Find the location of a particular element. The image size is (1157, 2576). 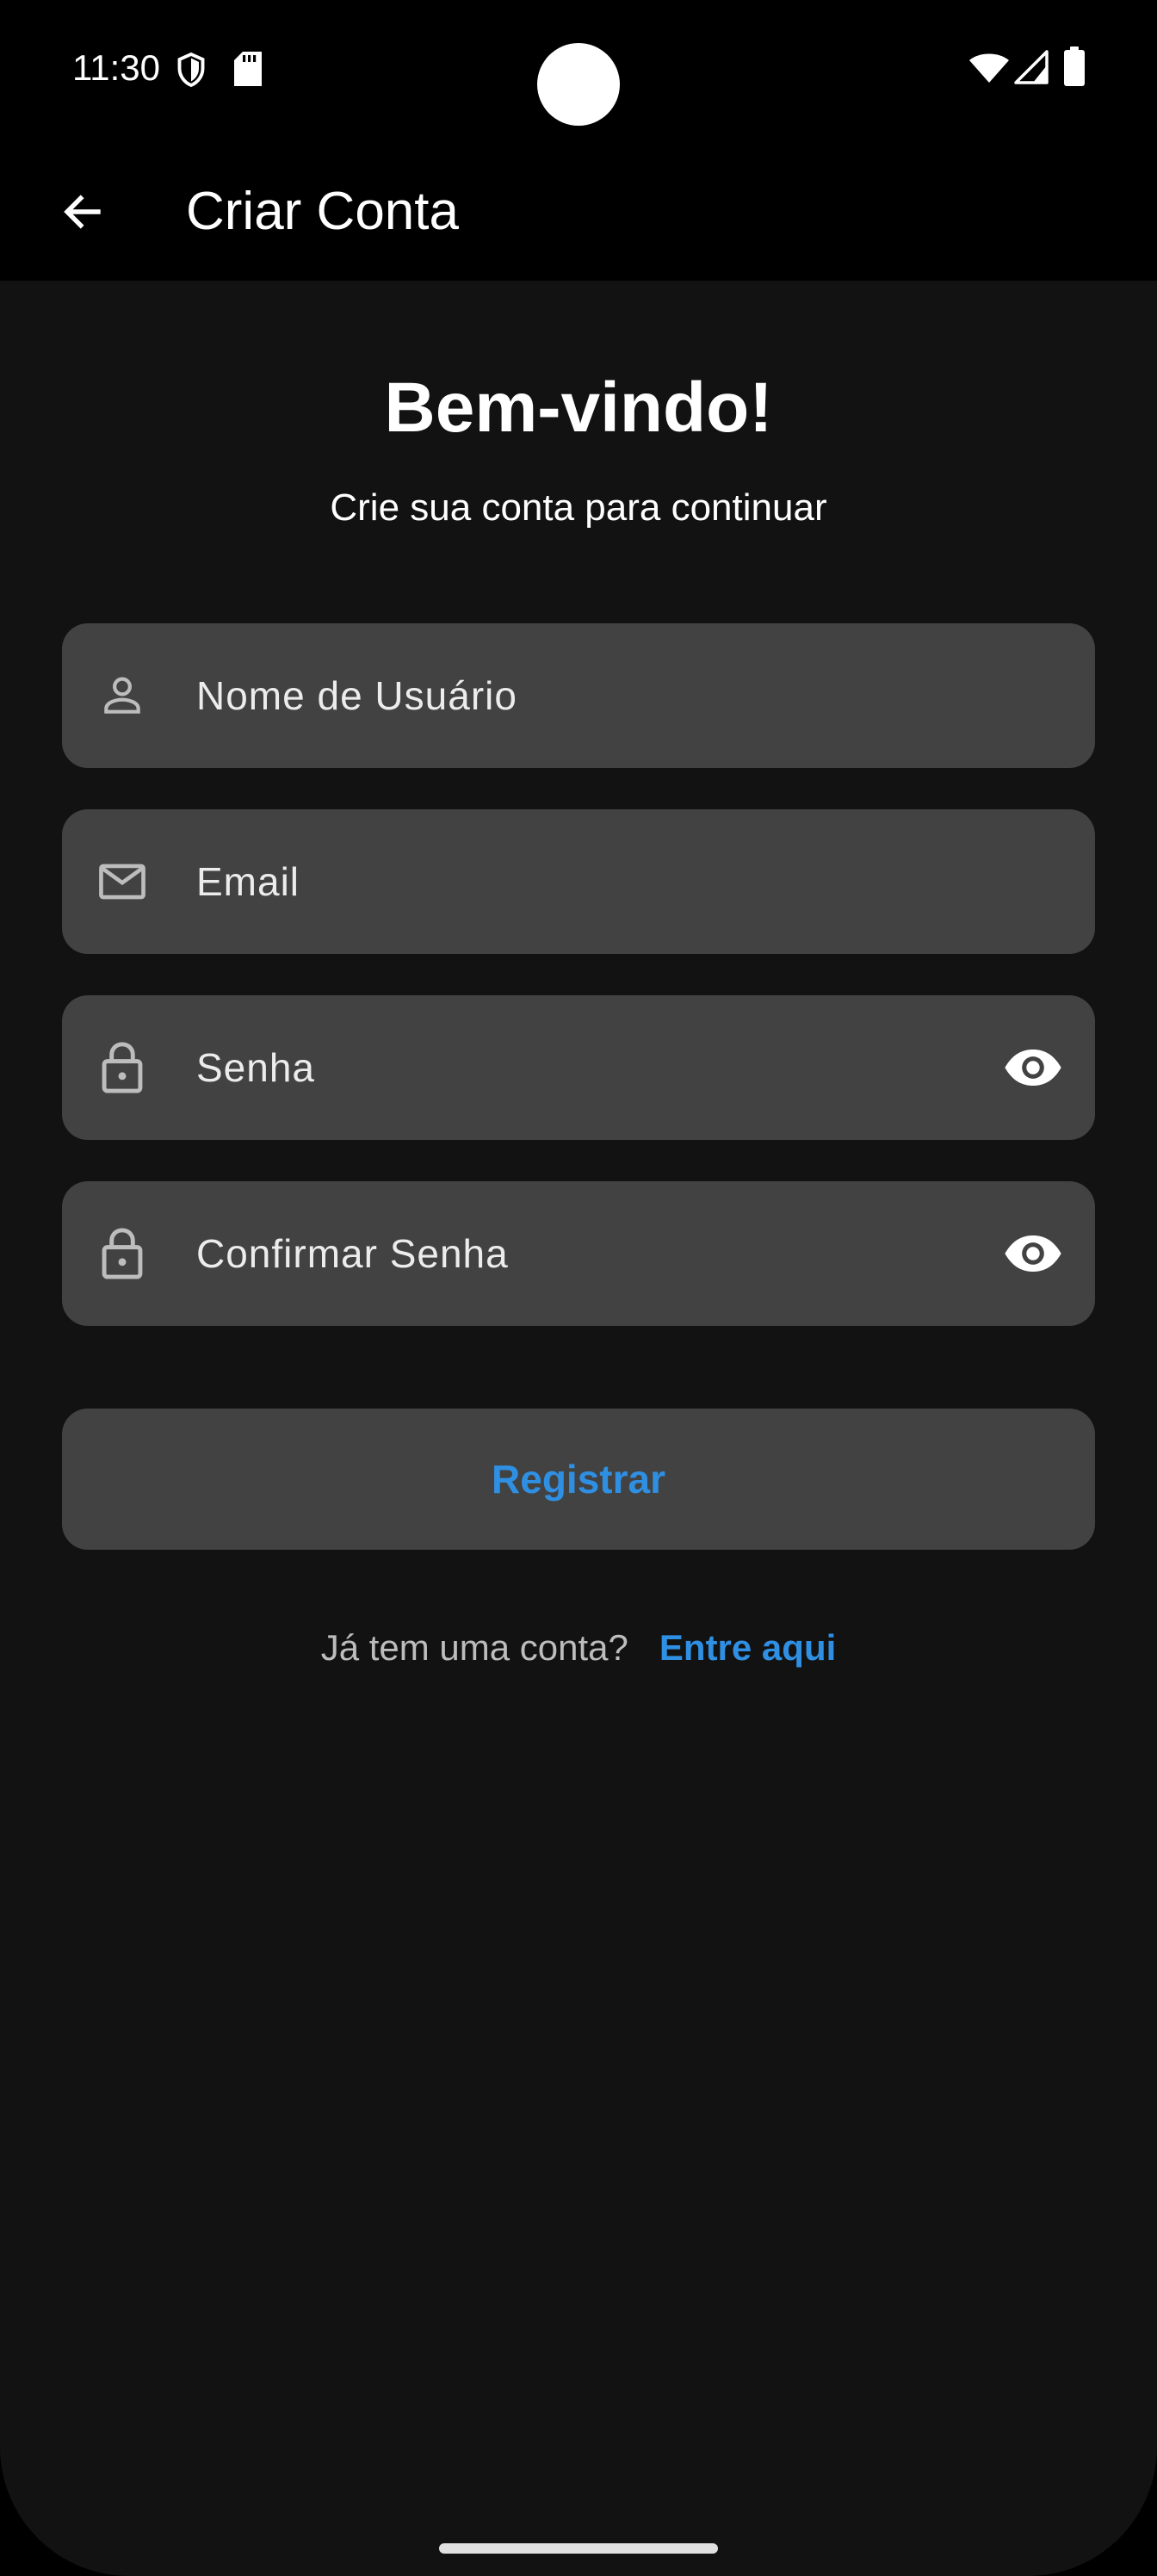

login-link: Entre aqui is located at coordinates (748, 1648).